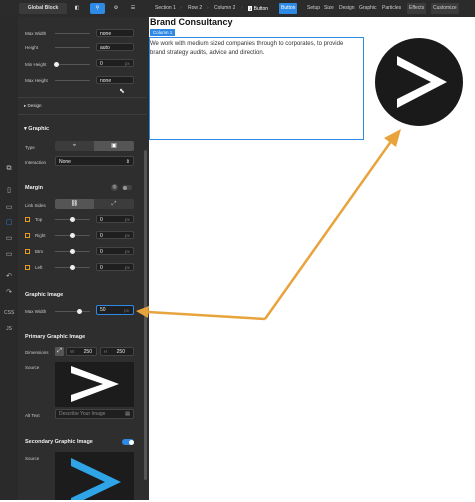 This screenshot has width=475, height=502. I want to click on page-title: Brand Consultancy, so click(191, 22).